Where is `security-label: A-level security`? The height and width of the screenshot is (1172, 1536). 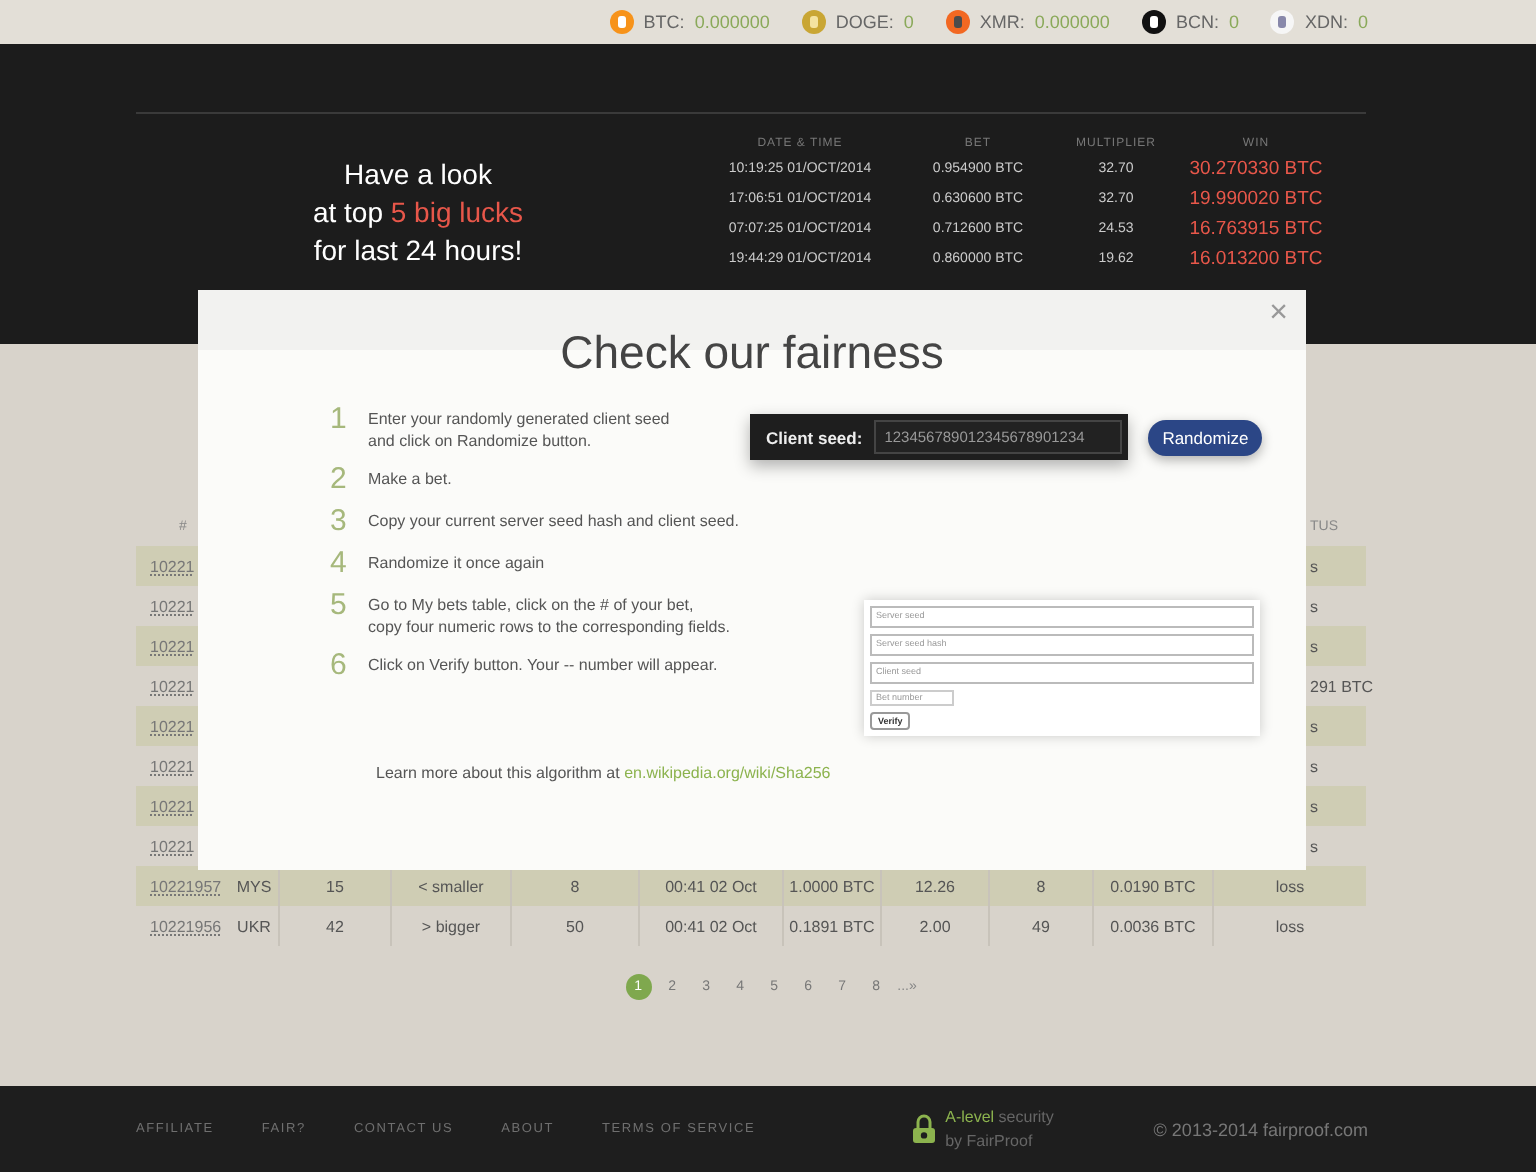 security-label: A-level security is located at coordinates (999, 1117).